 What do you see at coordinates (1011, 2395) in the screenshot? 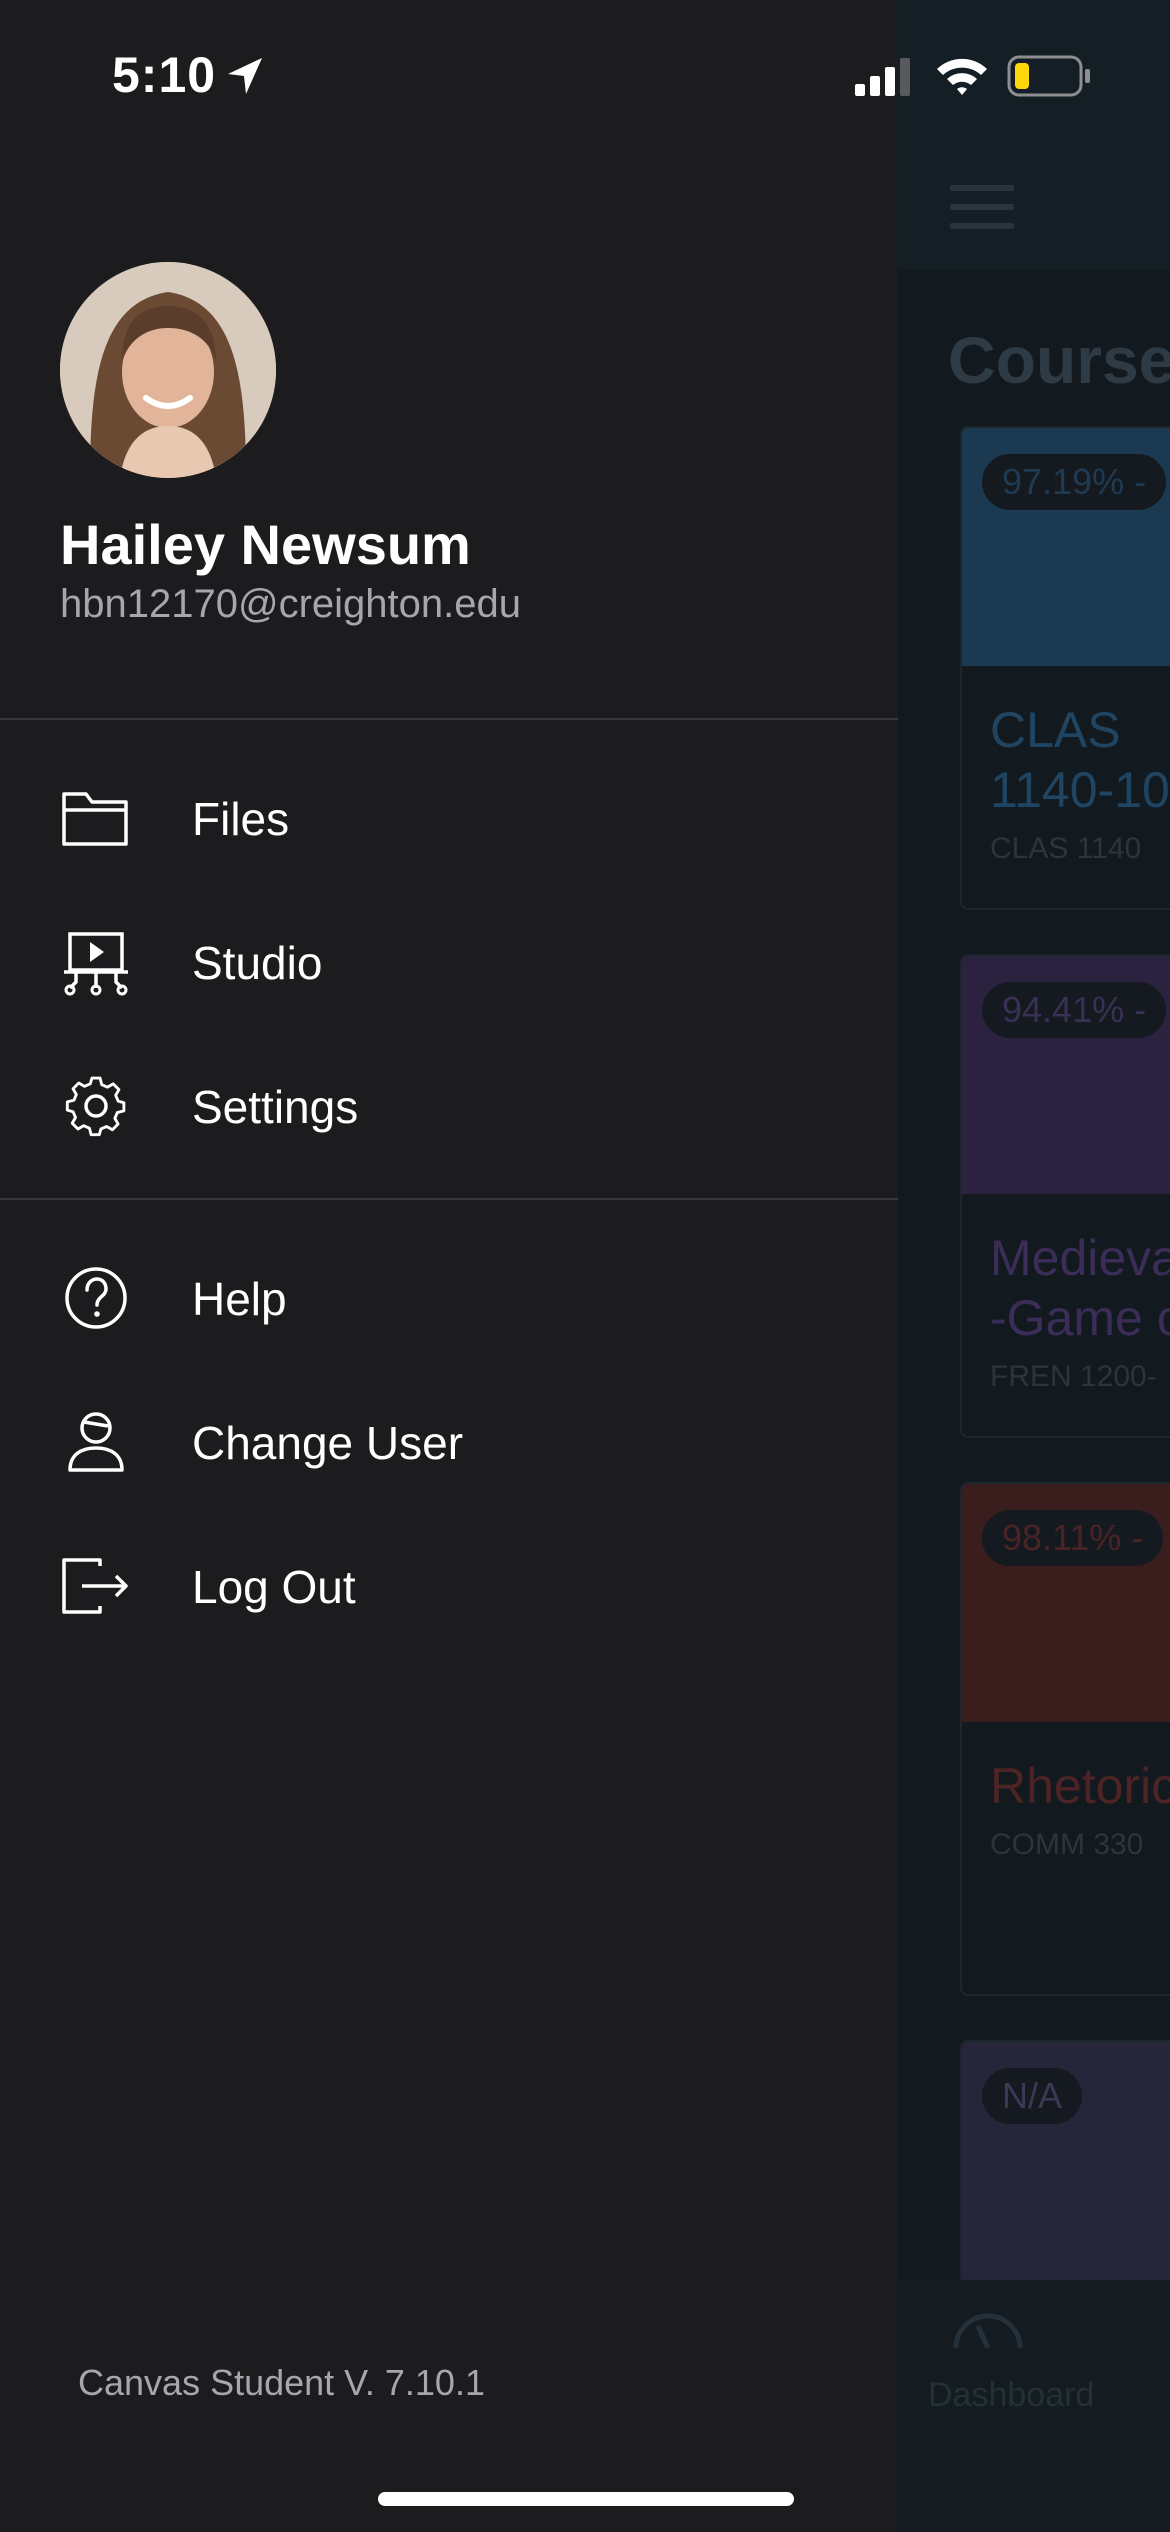
I see `dashboard-tab-label: Dashboard` at bounding box center [1011, 2395].